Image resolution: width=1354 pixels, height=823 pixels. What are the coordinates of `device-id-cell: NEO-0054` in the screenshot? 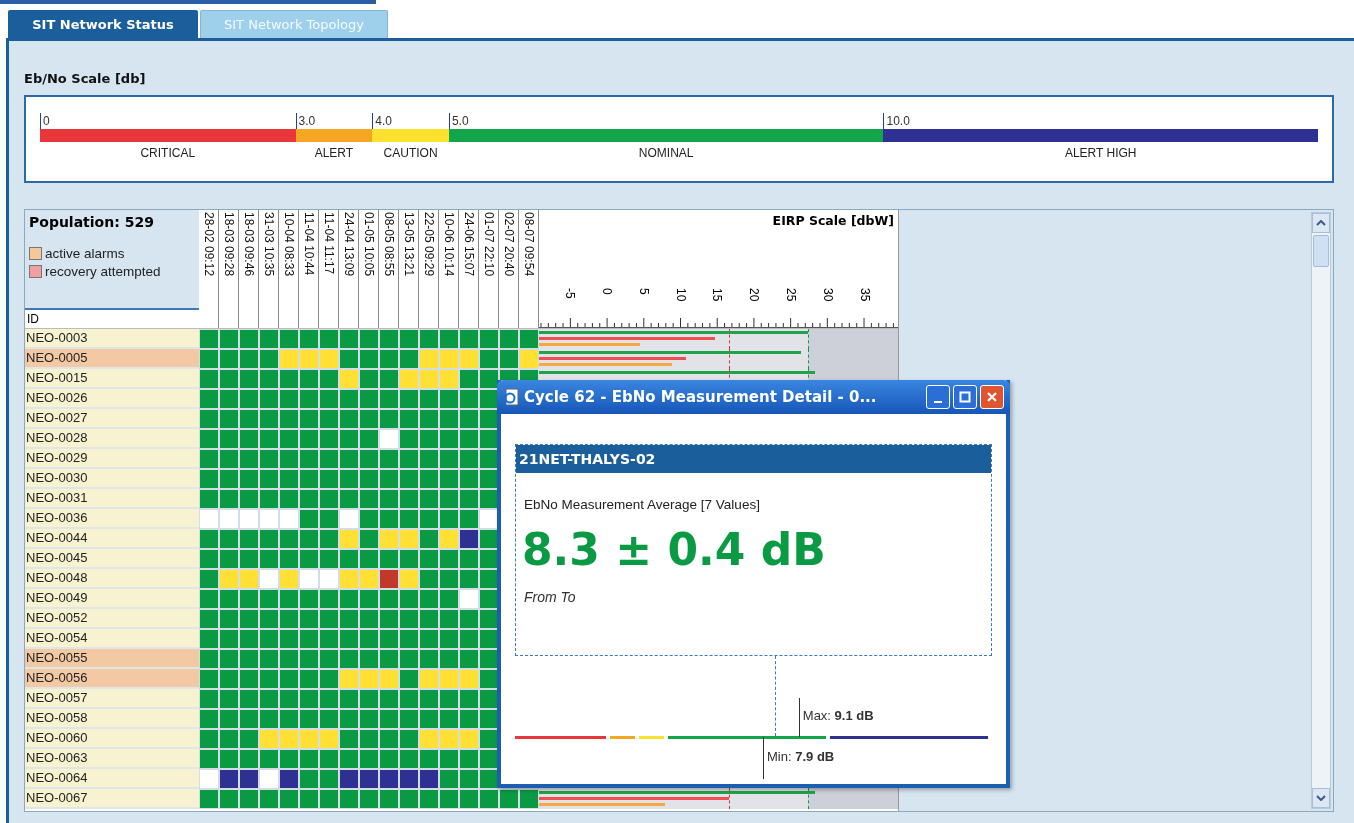 It's located at (112, 639).